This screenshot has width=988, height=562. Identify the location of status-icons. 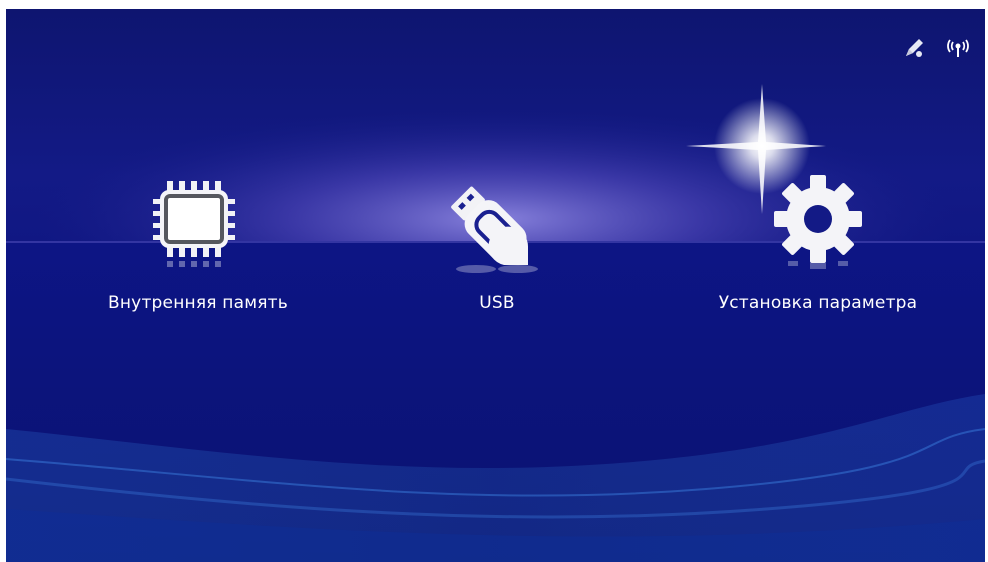
(936, 48).